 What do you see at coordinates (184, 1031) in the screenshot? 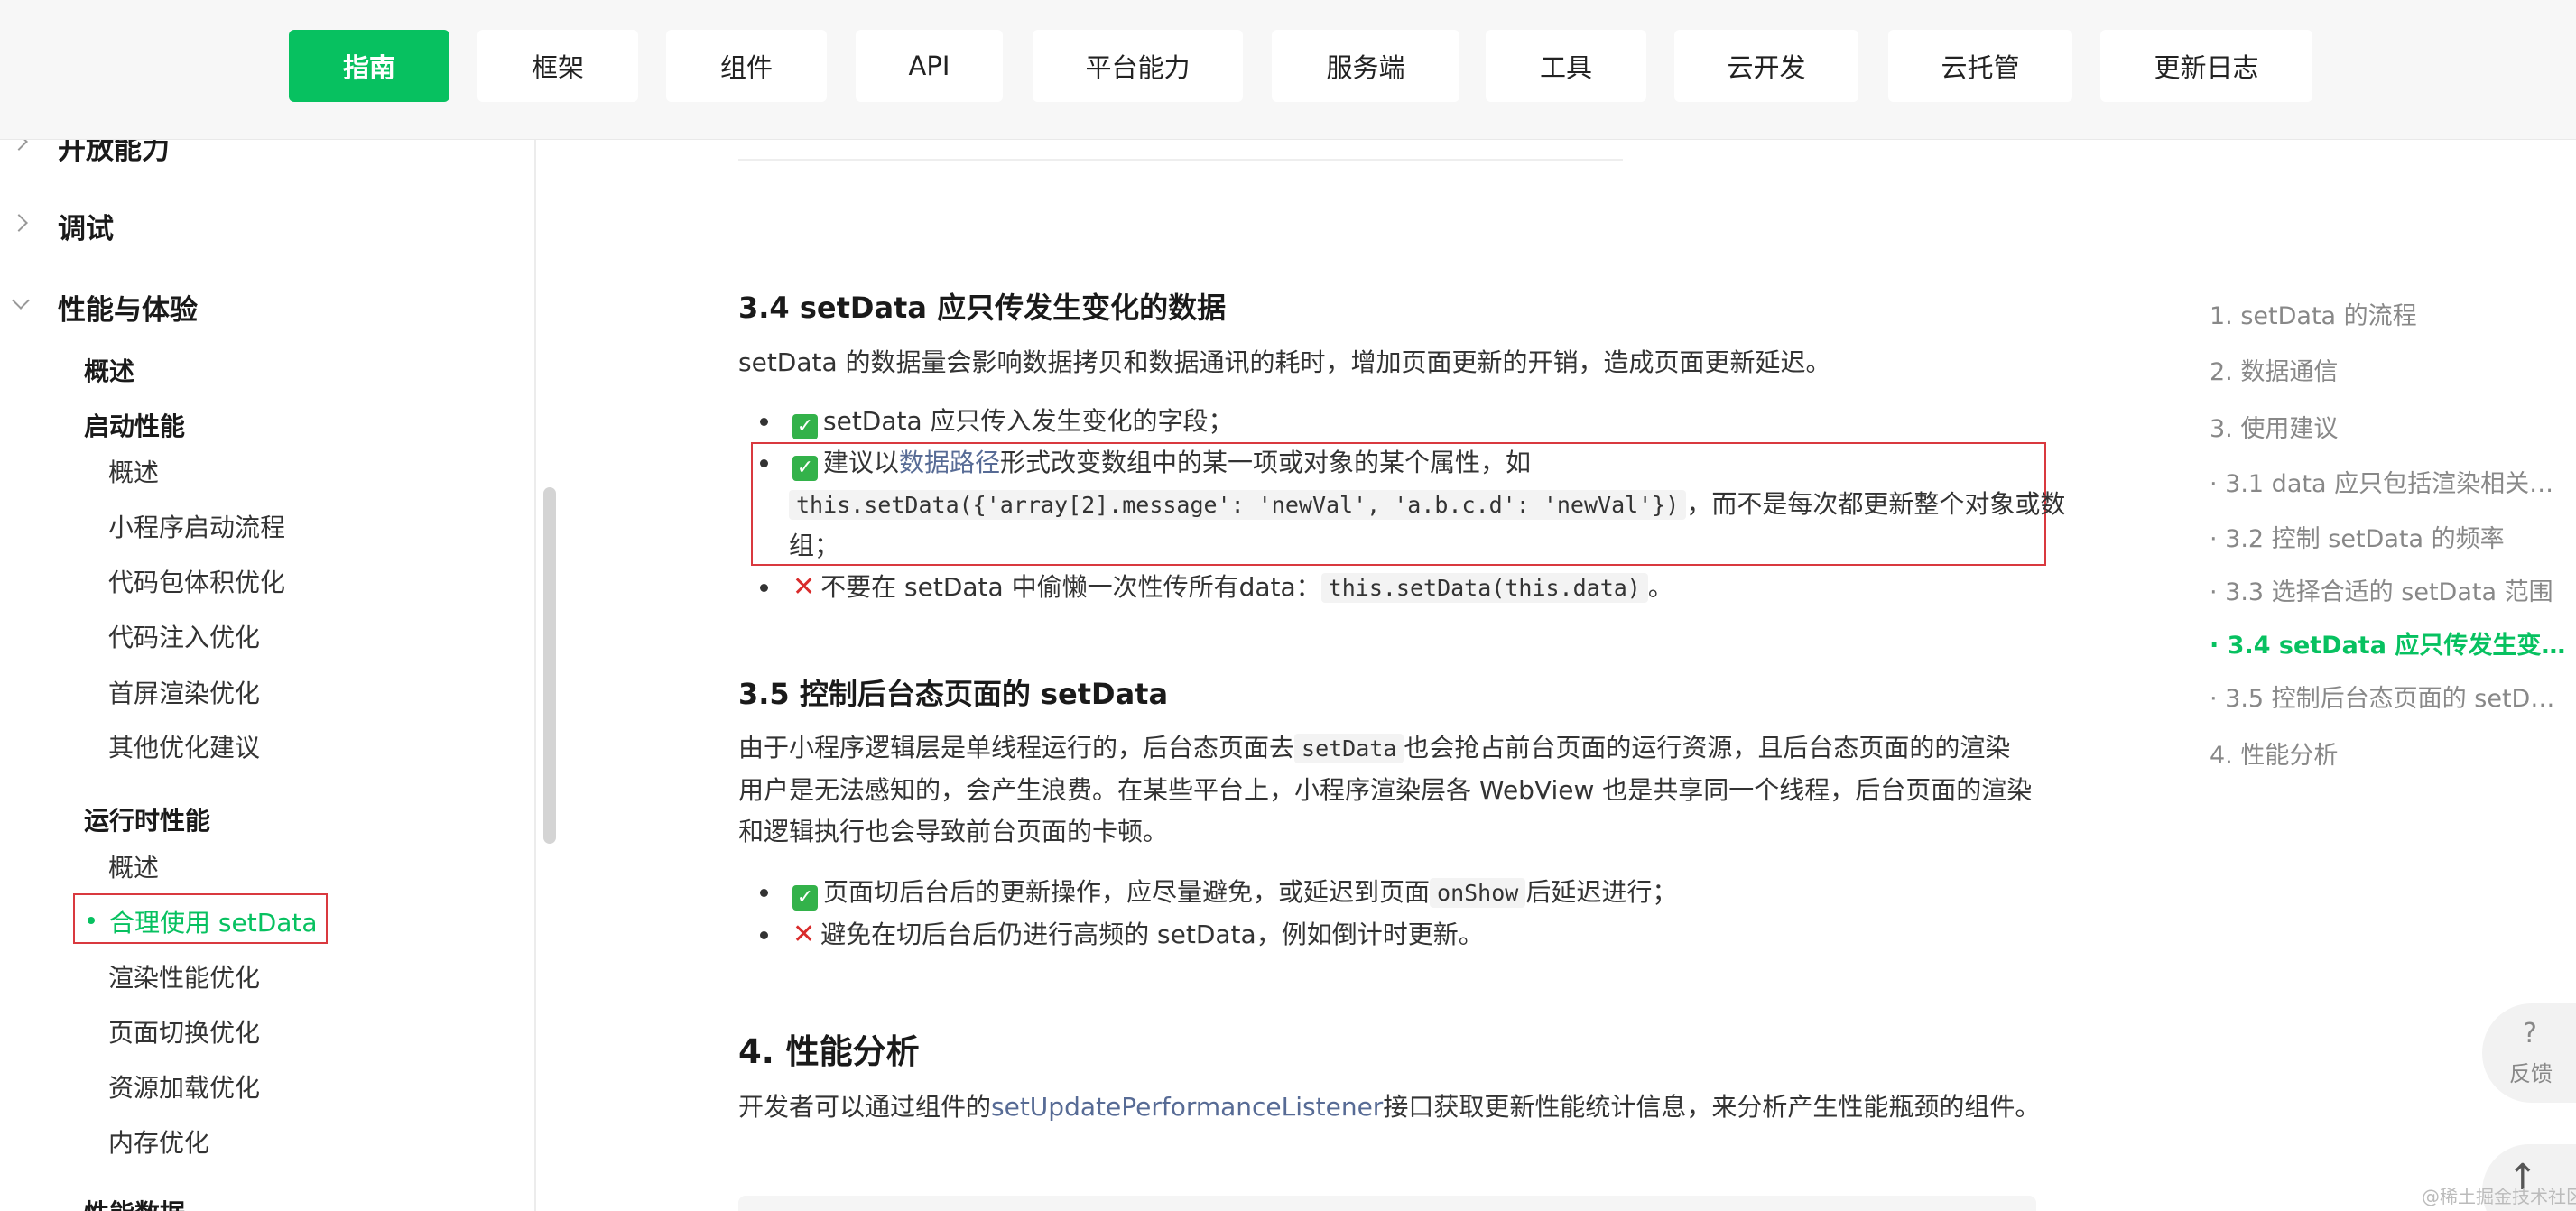
I see `sidebar-item-page-switch: 页面切换优化` at bounding box center [184, 1031].